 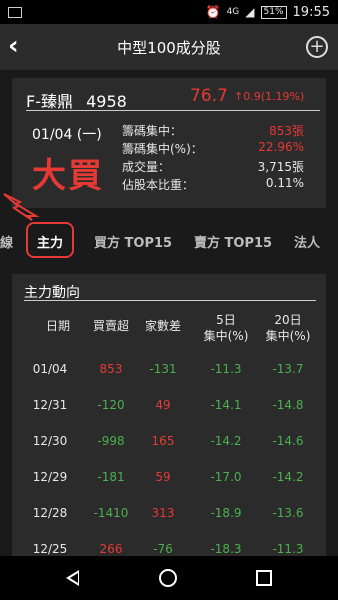 I want to click on table-cell-date: 12/28, so click(x=50, y=513).